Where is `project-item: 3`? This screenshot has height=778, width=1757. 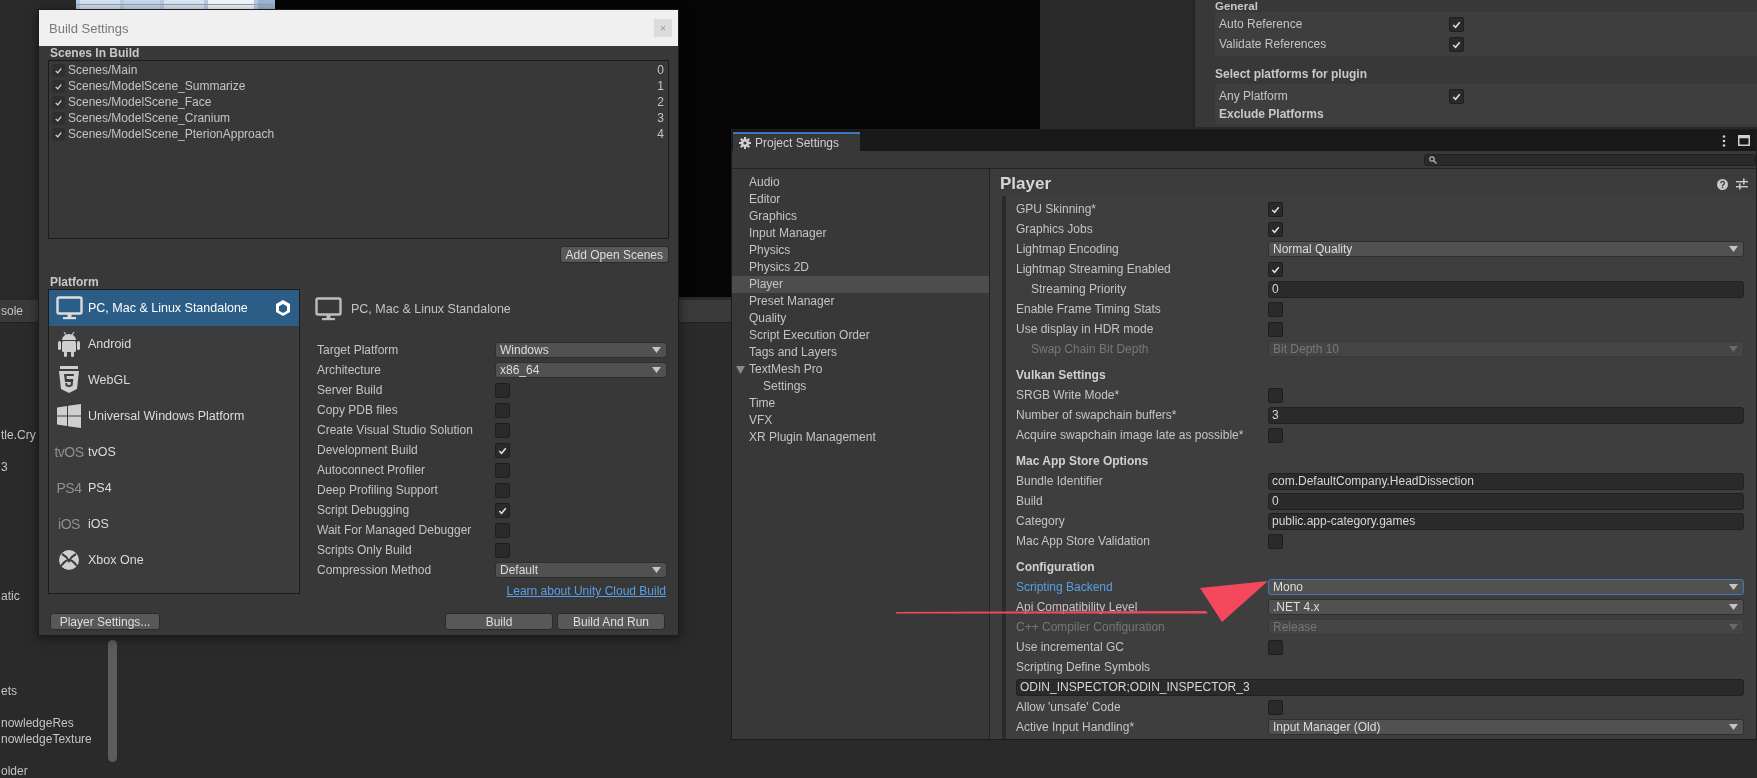
project-item: 3 is located at coordinates (4, 467).